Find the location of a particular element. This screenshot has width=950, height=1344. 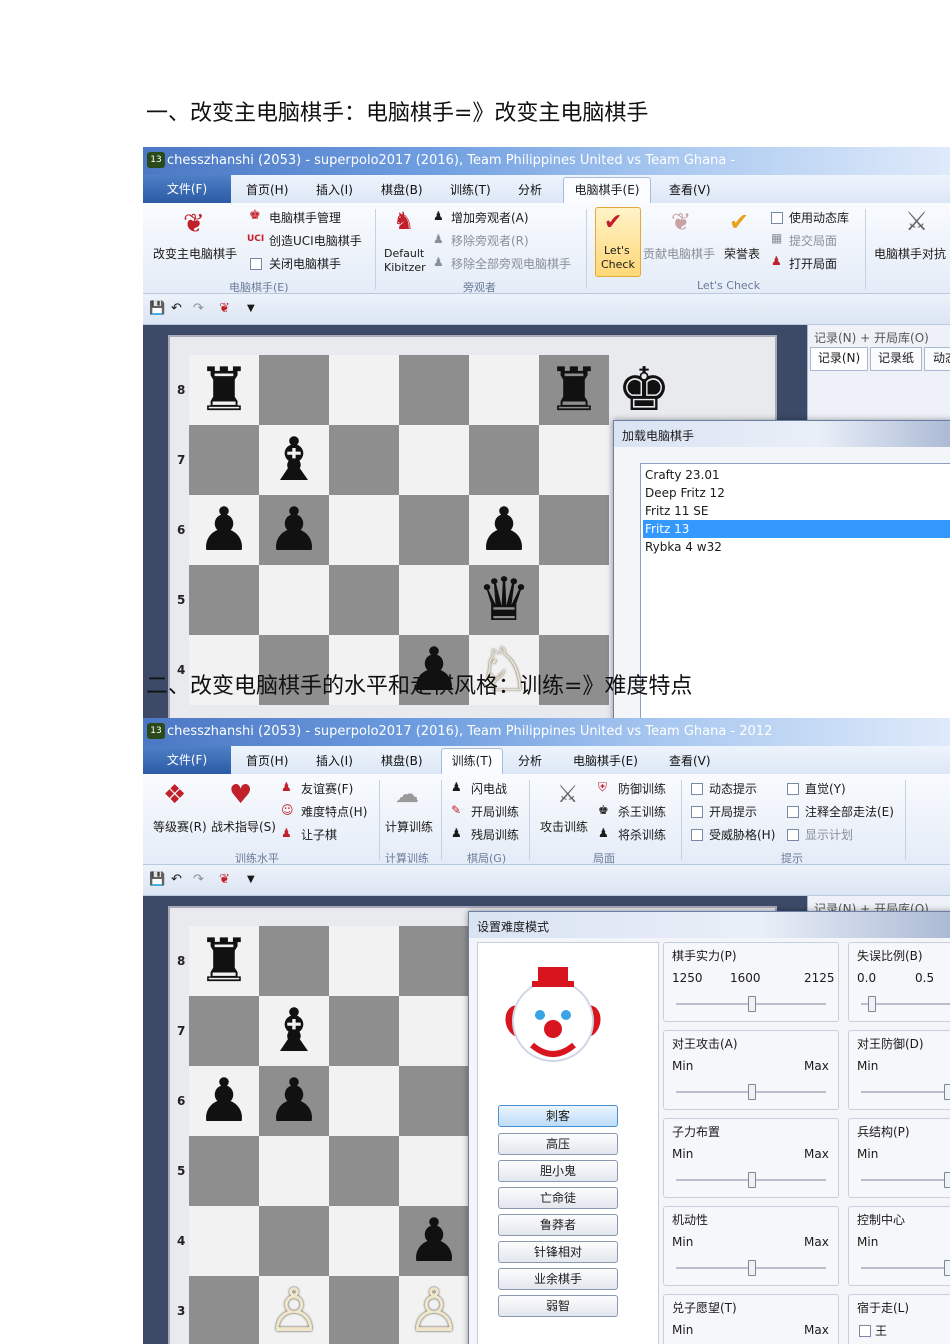

use-dynamic-checkbox is located at coordinates (777, 218).